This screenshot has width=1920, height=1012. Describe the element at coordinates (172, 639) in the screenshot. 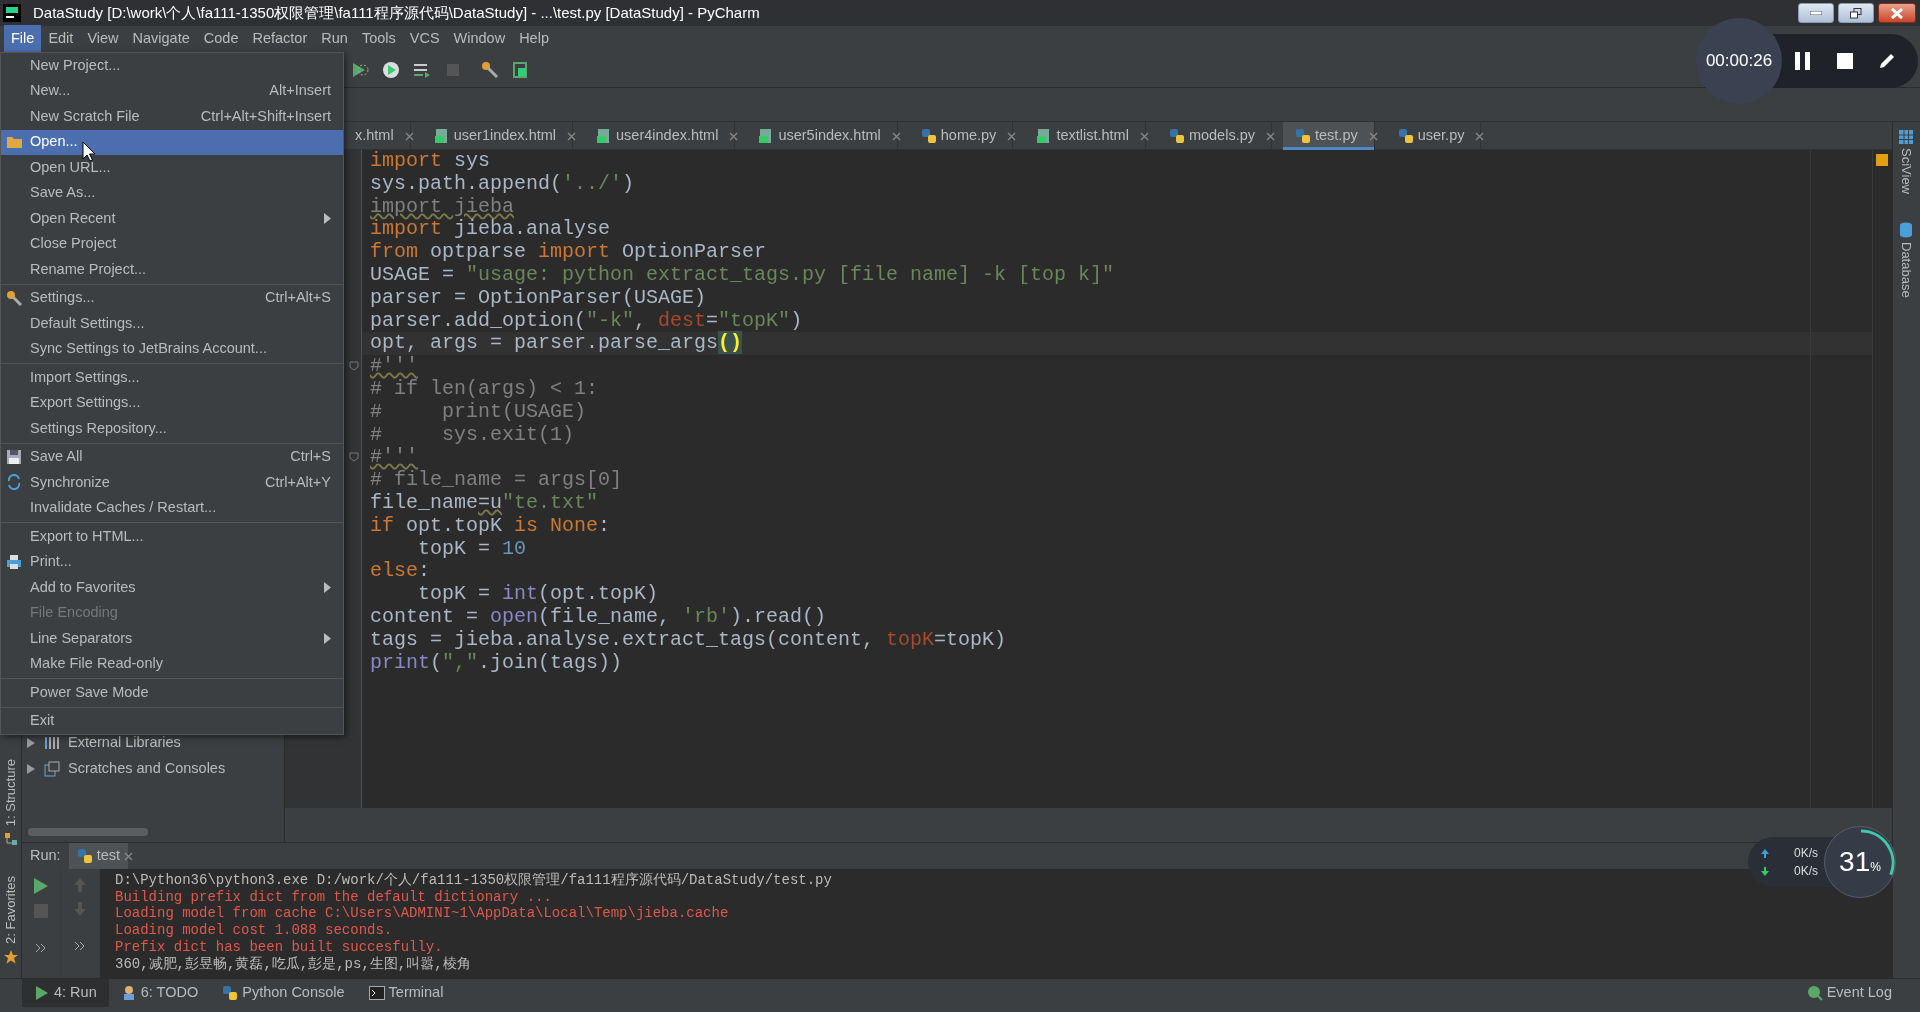

I see `menu-item: Line Separators` at that location.